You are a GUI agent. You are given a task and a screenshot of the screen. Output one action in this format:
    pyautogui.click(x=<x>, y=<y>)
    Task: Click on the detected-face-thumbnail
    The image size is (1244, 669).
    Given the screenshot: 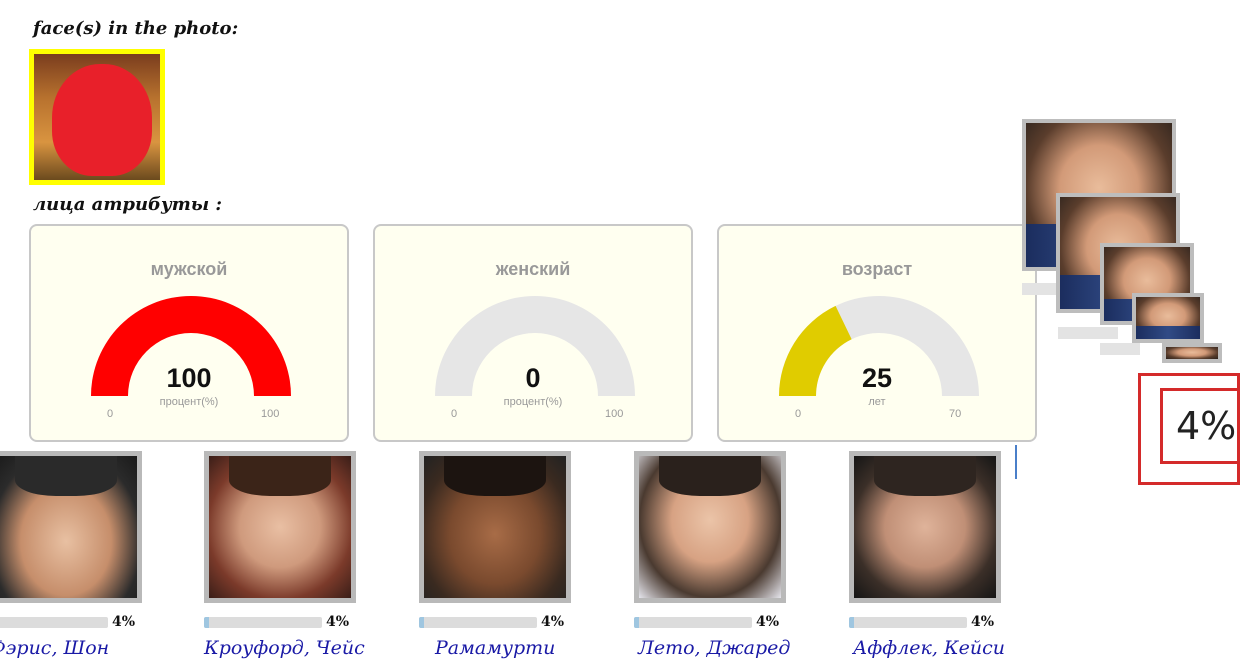 What is the action you would take?
    pyautogui.click(x=97, y=117)
    